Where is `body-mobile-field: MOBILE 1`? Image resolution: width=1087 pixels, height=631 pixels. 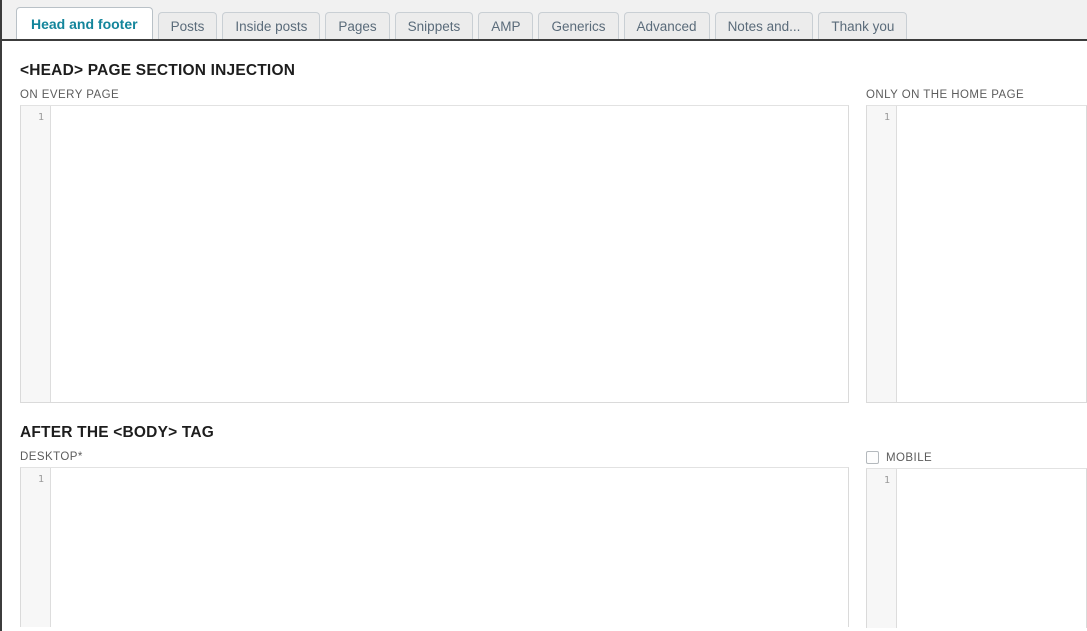
body-mobile-field: MOBILE 1 is located at coordinates (976, 539).